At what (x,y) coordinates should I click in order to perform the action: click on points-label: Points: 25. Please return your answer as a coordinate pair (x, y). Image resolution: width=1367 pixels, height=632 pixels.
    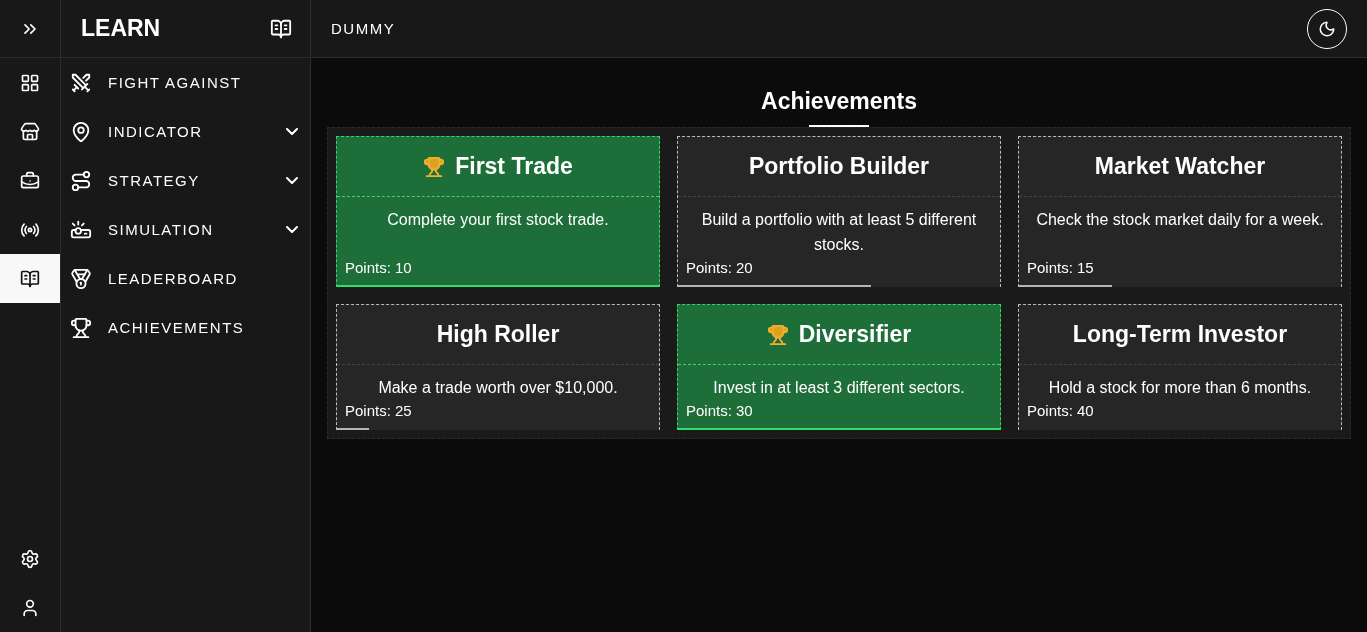
    Looking at the image, I should click on (378, 411).